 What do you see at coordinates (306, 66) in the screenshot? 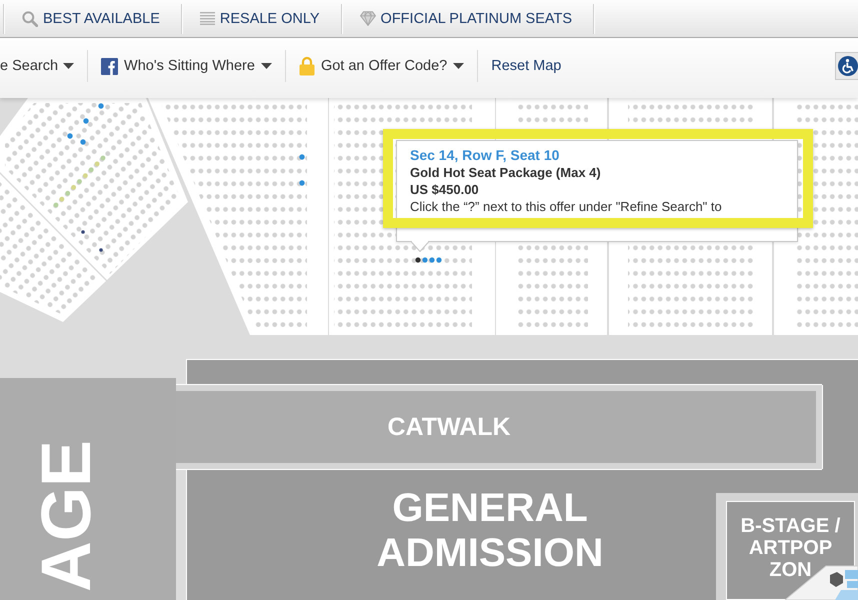
I see `lock-icon` at bounding box center [306, 66].